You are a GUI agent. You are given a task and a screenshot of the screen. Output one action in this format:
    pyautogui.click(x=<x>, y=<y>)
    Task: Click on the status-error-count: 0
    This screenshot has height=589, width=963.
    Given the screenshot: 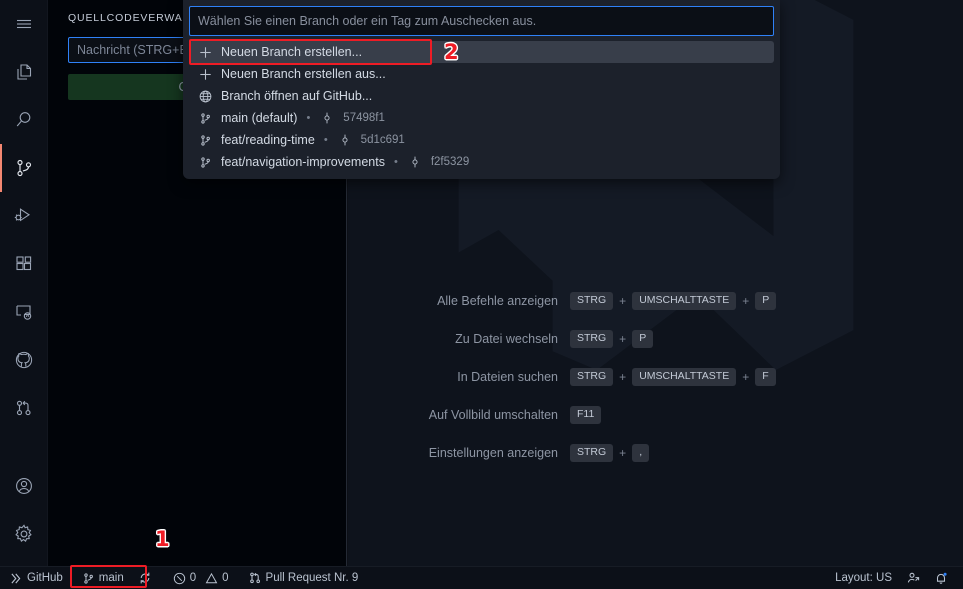 What is the action you would take?
    pyautogui.click(x=193, y=578)
    